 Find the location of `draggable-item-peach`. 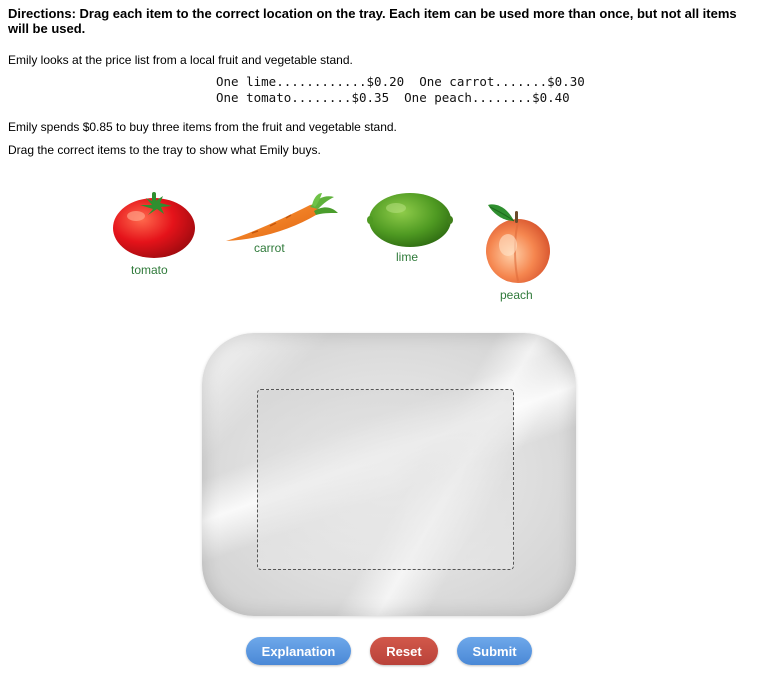

draggable-item-peach is located at coordinates (518, 241).